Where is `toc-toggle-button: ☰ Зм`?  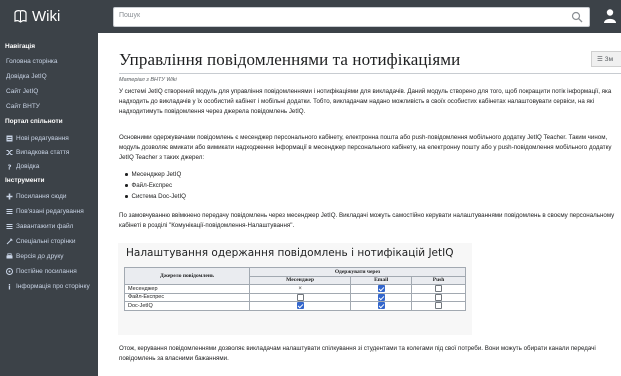
toc-toggle-button: ☰ Зм is located at coordinates (606, 59).